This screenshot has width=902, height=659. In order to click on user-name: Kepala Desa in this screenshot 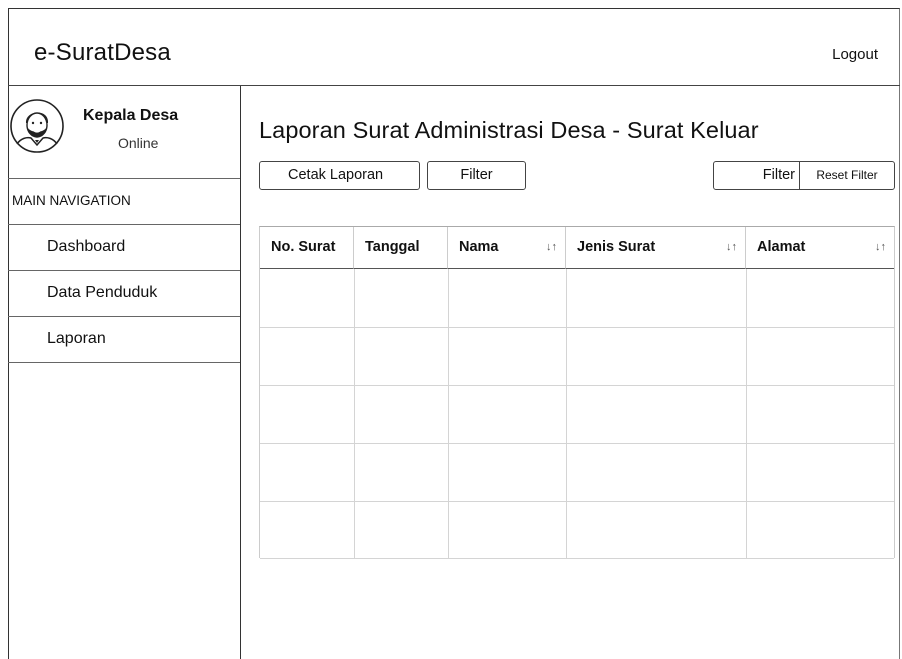, I will do `click(131, 115)`.